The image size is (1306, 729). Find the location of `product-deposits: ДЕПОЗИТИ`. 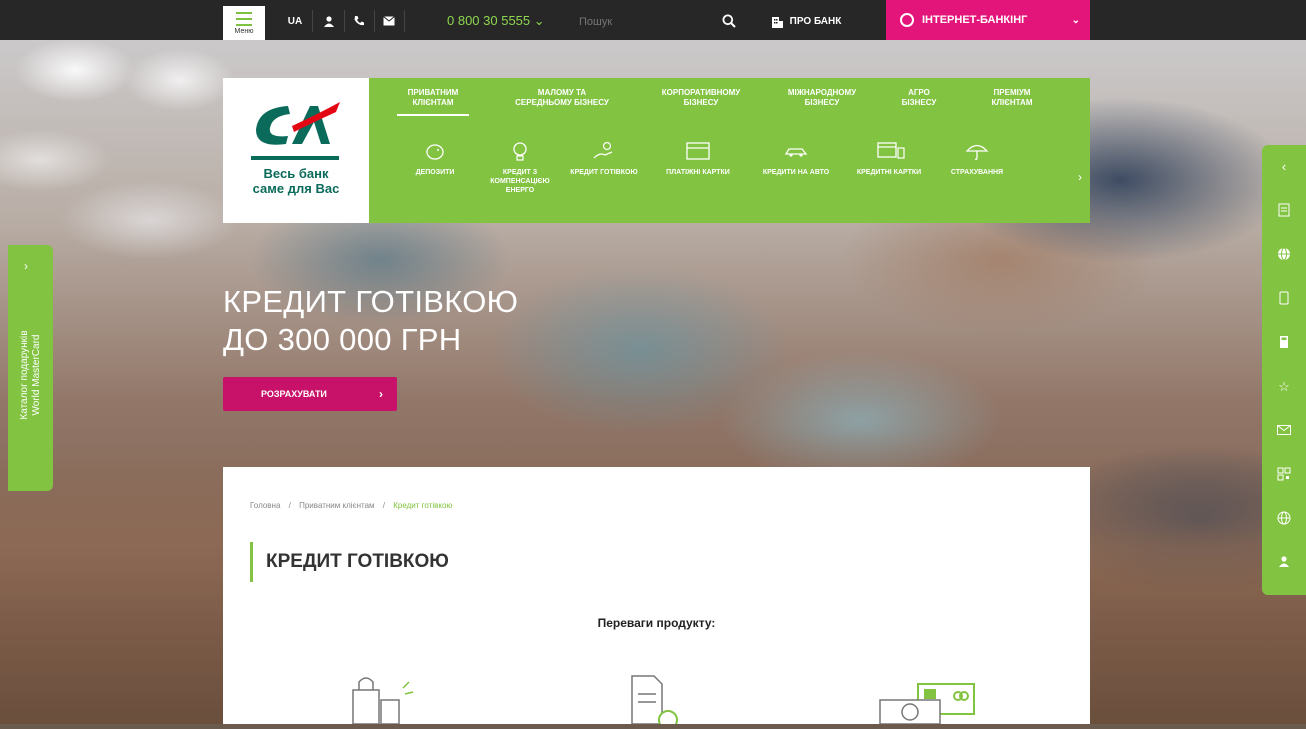

product-deposits: ДЕПОЗИТИ is located at coordinates (435, 158).